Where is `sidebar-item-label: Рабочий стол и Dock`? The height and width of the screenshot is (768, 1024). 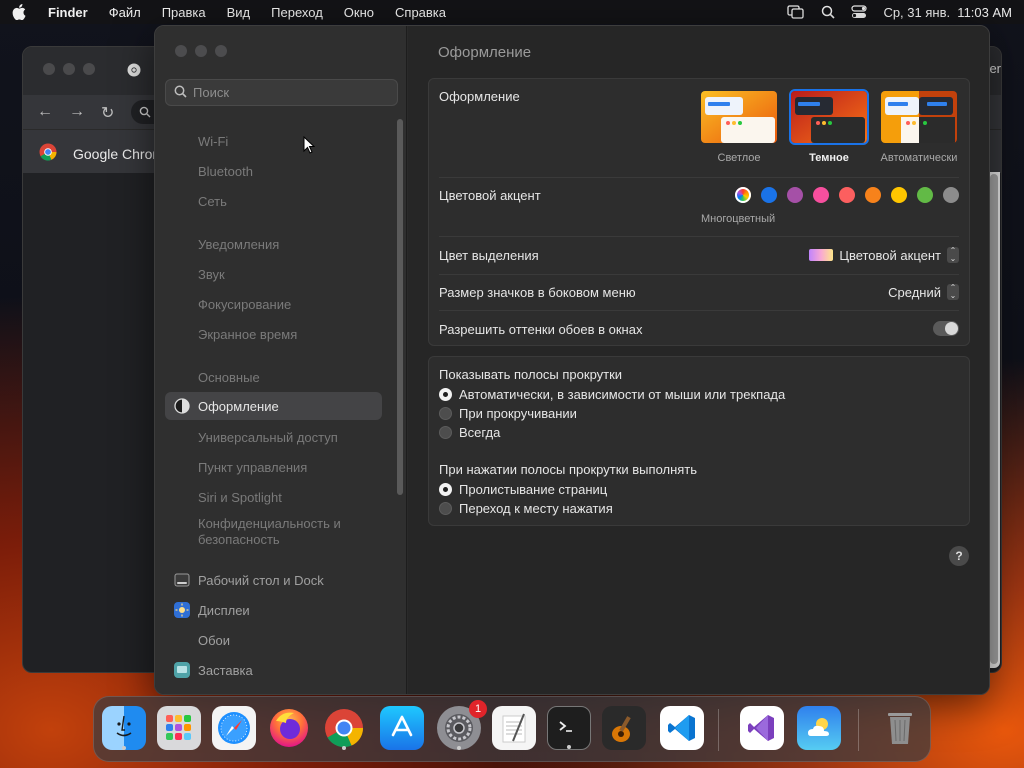
sidebar-item-label: Рабочий стол и Dock is located at coordinates (261, 580).